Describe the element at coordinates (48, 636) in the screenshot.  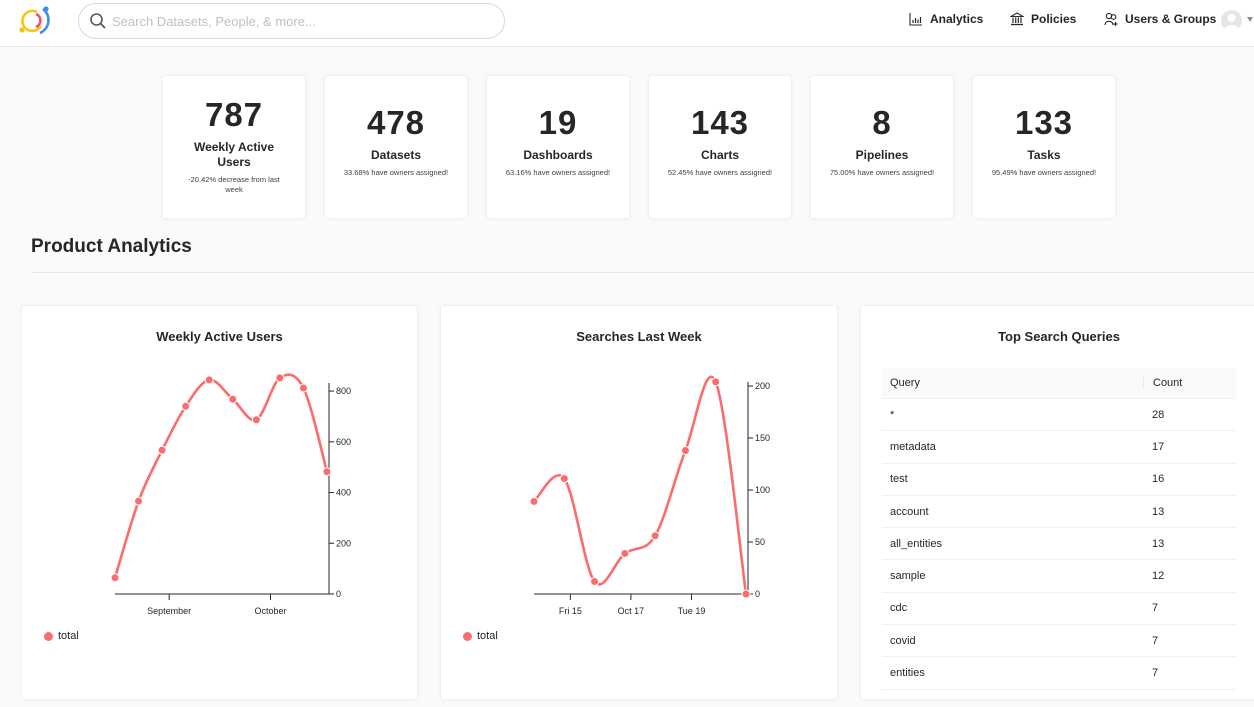
I see `legend-dot-icon` at that location.